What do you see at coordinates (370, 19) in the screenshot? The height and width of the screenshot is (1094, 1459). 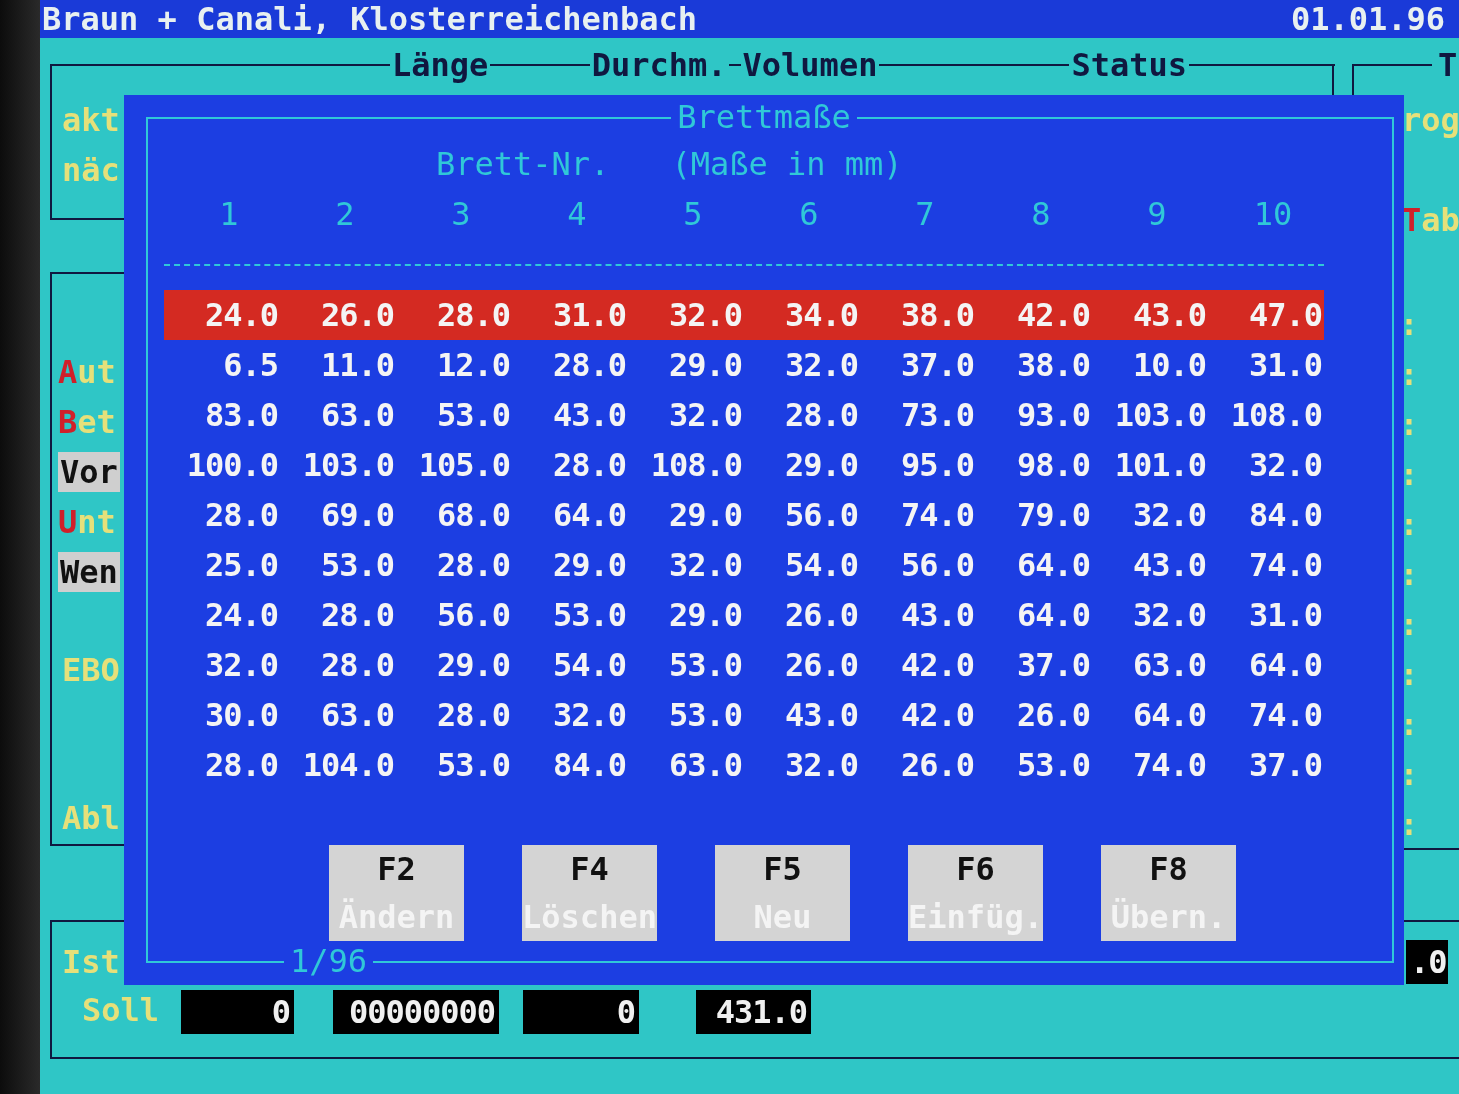 I see `company-title: Braun + Canali, Klosterreichenbach` at bounding box center [370, 19].